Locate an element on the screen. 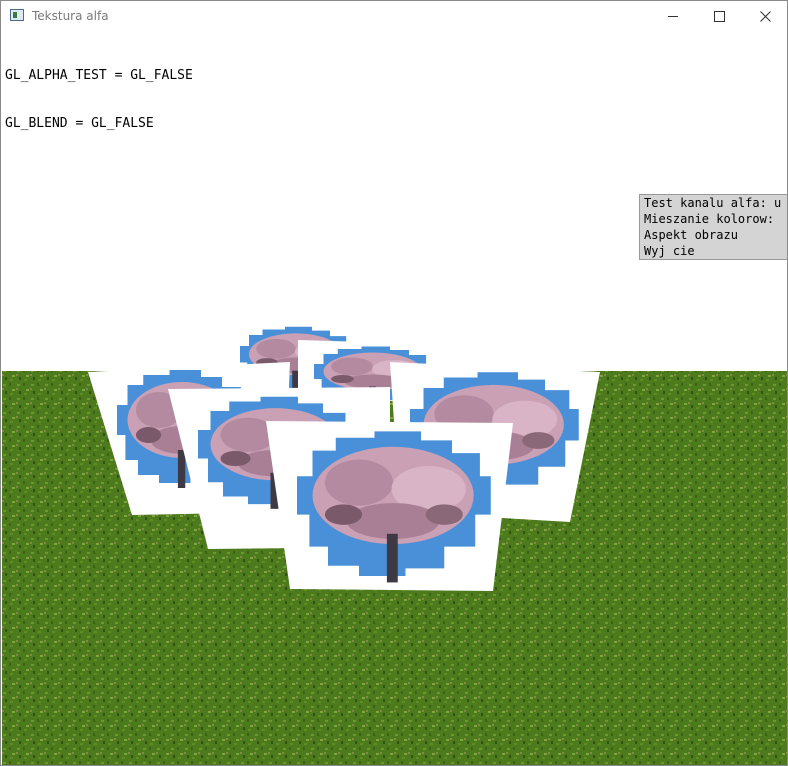 This screenshot has height=766, width=788. close-button is located at coordinates (764, 16).